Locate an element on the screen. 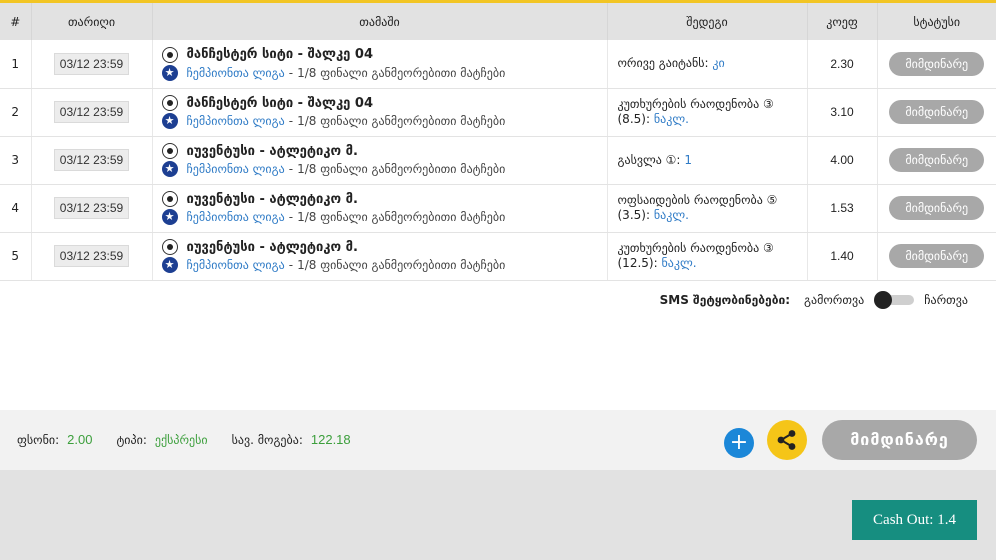 Image resolution: width=996 pixels, height=560 pixels. coef-cell: 1.40 is located at coordinates (842, 256).